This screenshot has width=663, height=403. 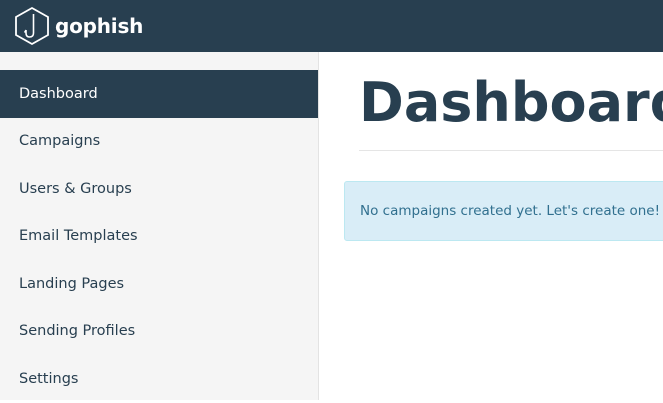 What do you see at coordinates (159, 142) in the screenshot?
I see `sidebar-item-campaigns: Campaigns` at bounding box center [159, 142].